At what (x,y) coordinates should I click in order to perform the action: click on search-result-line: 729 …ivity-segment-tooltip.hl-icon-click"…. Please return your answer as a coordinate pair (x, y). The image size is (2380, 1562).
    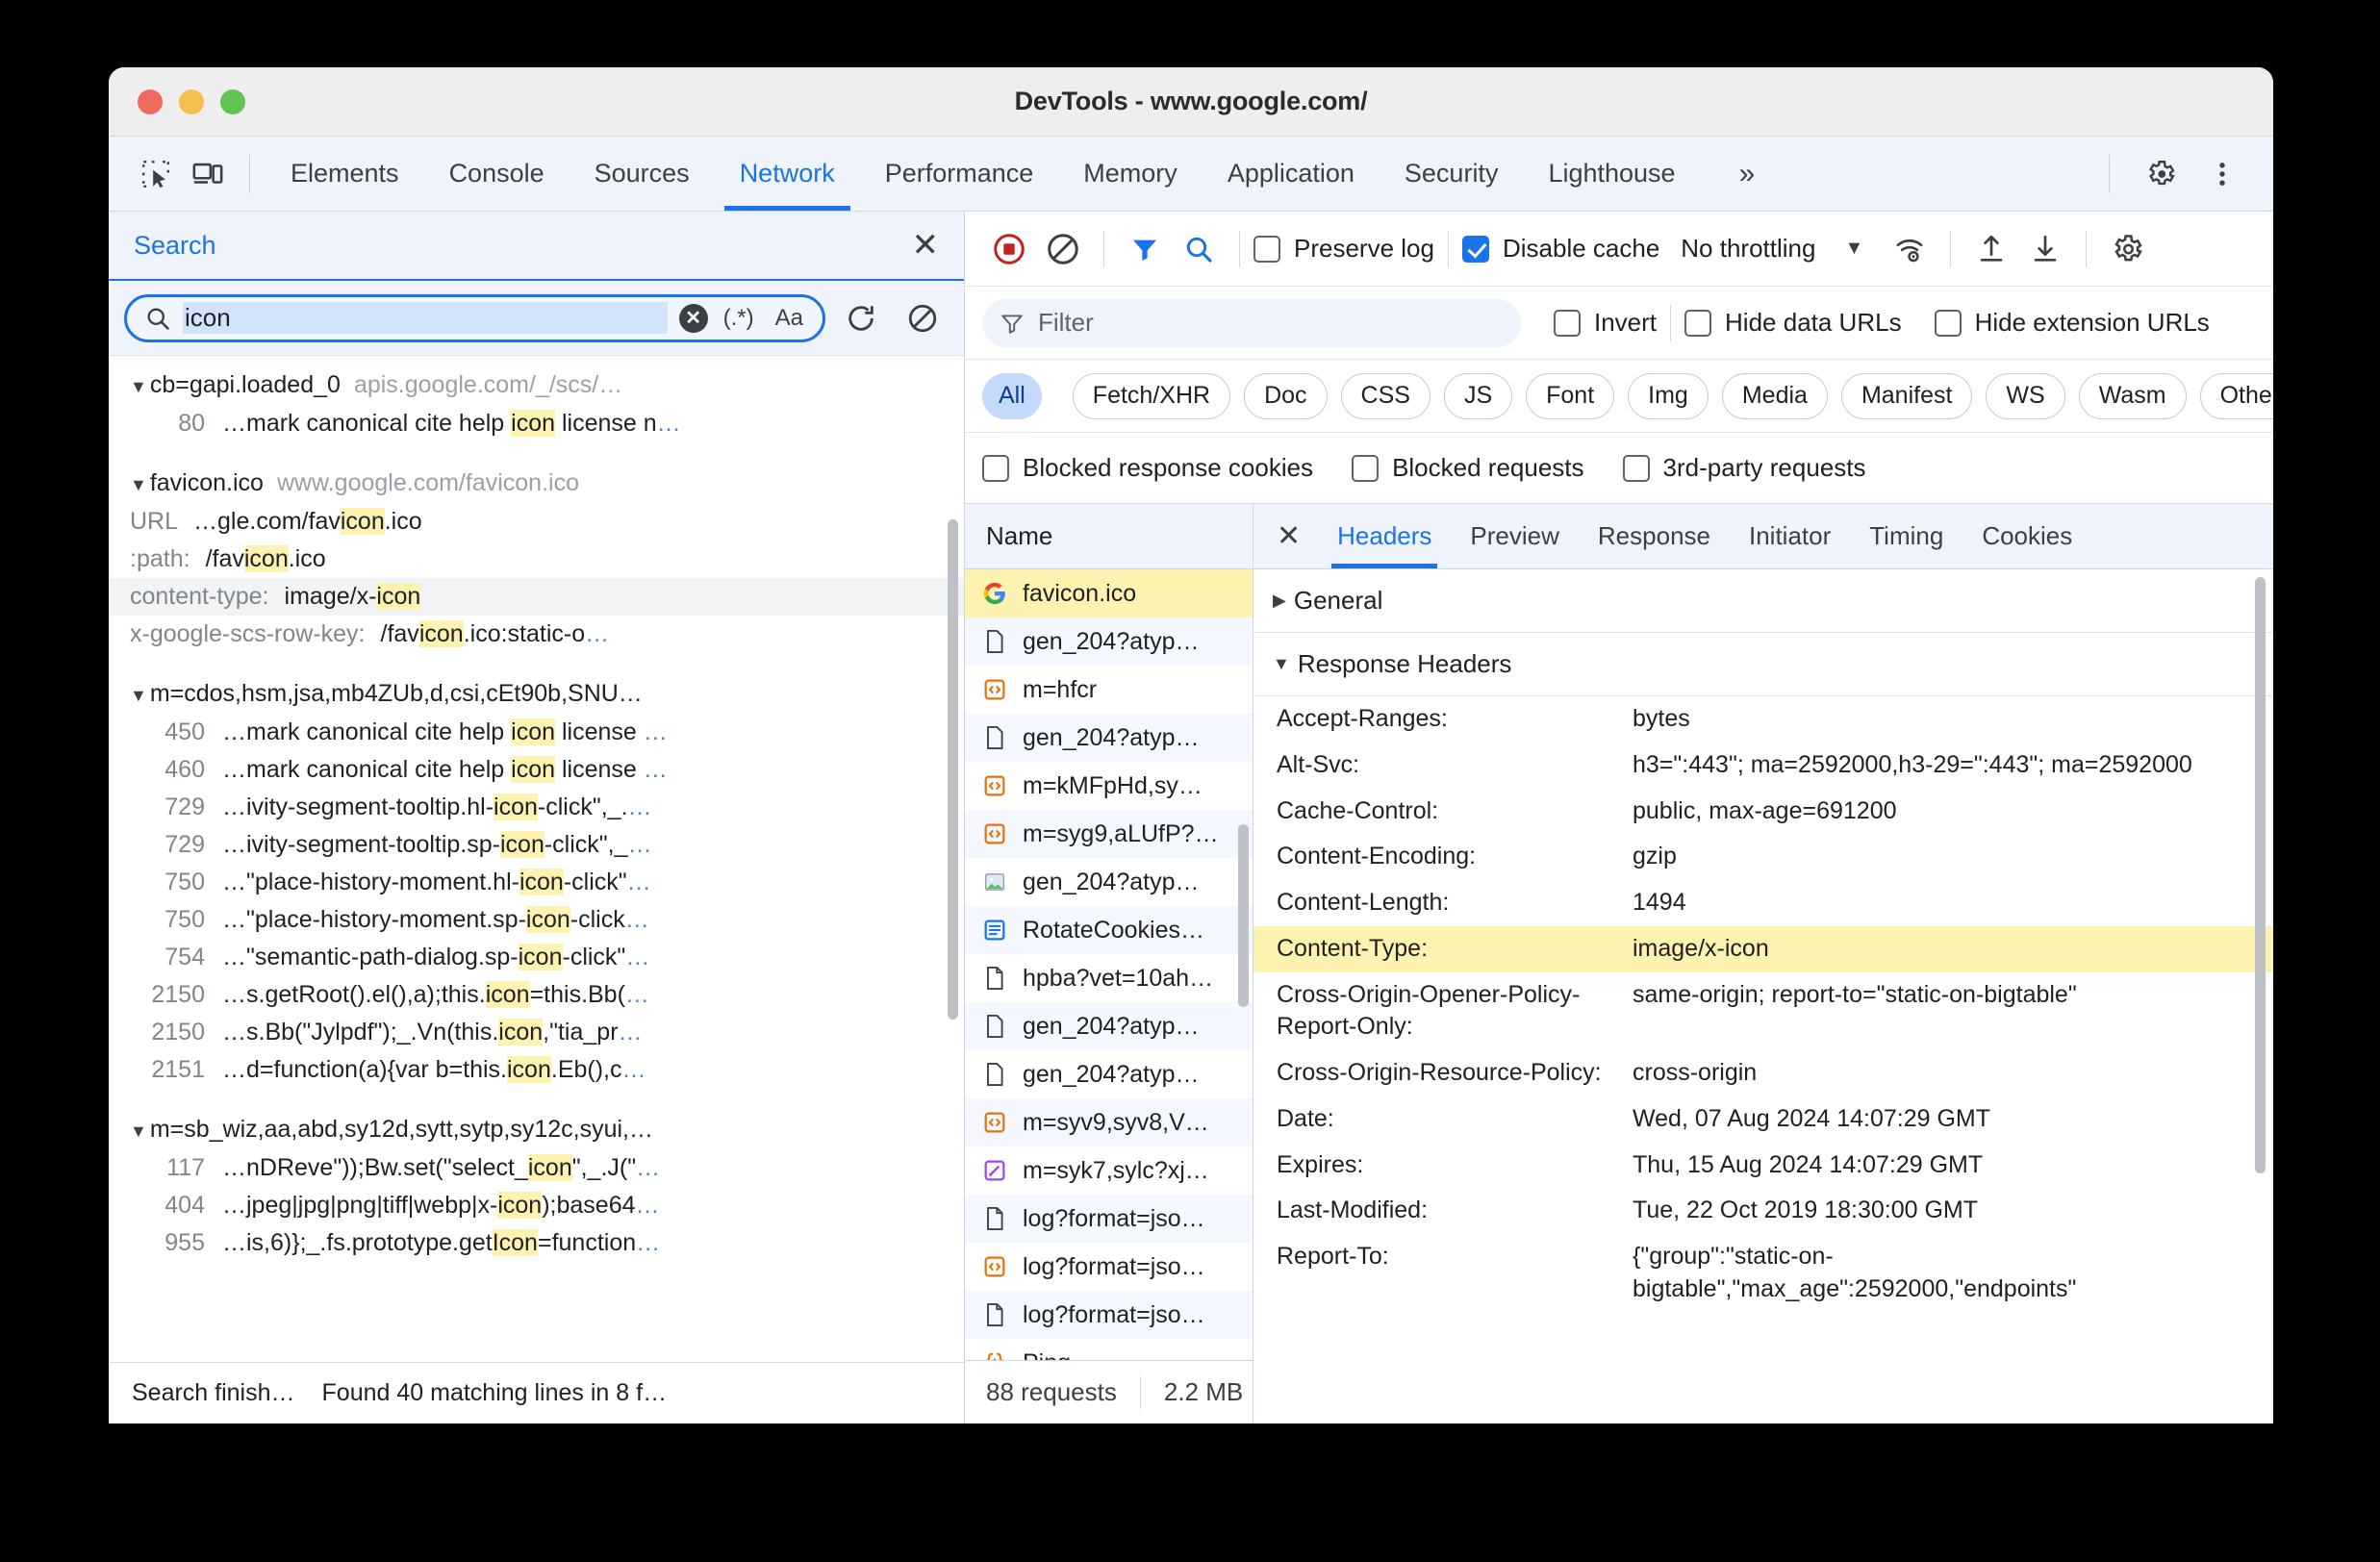
    Looking at the image, I should click on (537, 807).